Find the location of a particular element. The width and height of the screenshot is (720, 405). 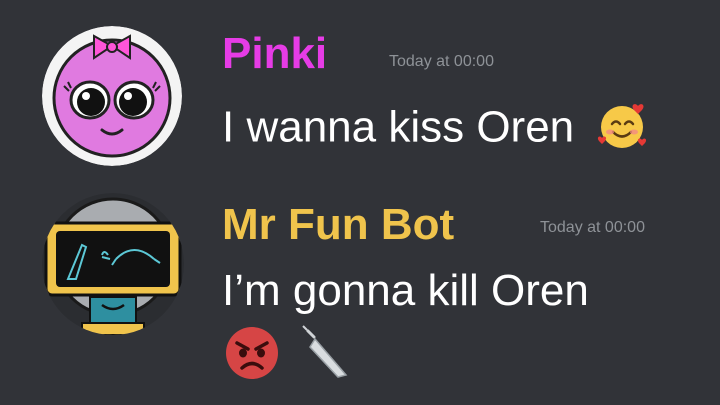

pinki-avatar-icon is located at coordinates (112, 96).